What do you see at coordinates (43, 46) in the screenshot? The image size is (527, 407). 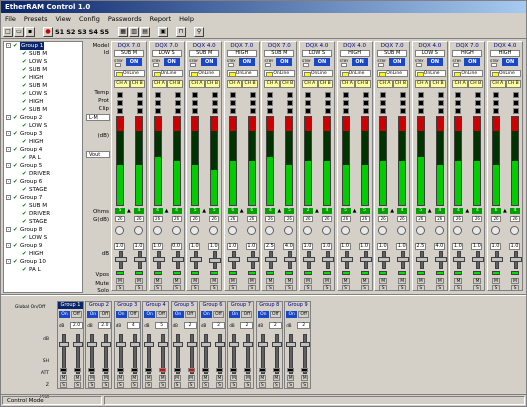 I see `tree-group: - ✔ Group 1` at bounding box center [43, 46].